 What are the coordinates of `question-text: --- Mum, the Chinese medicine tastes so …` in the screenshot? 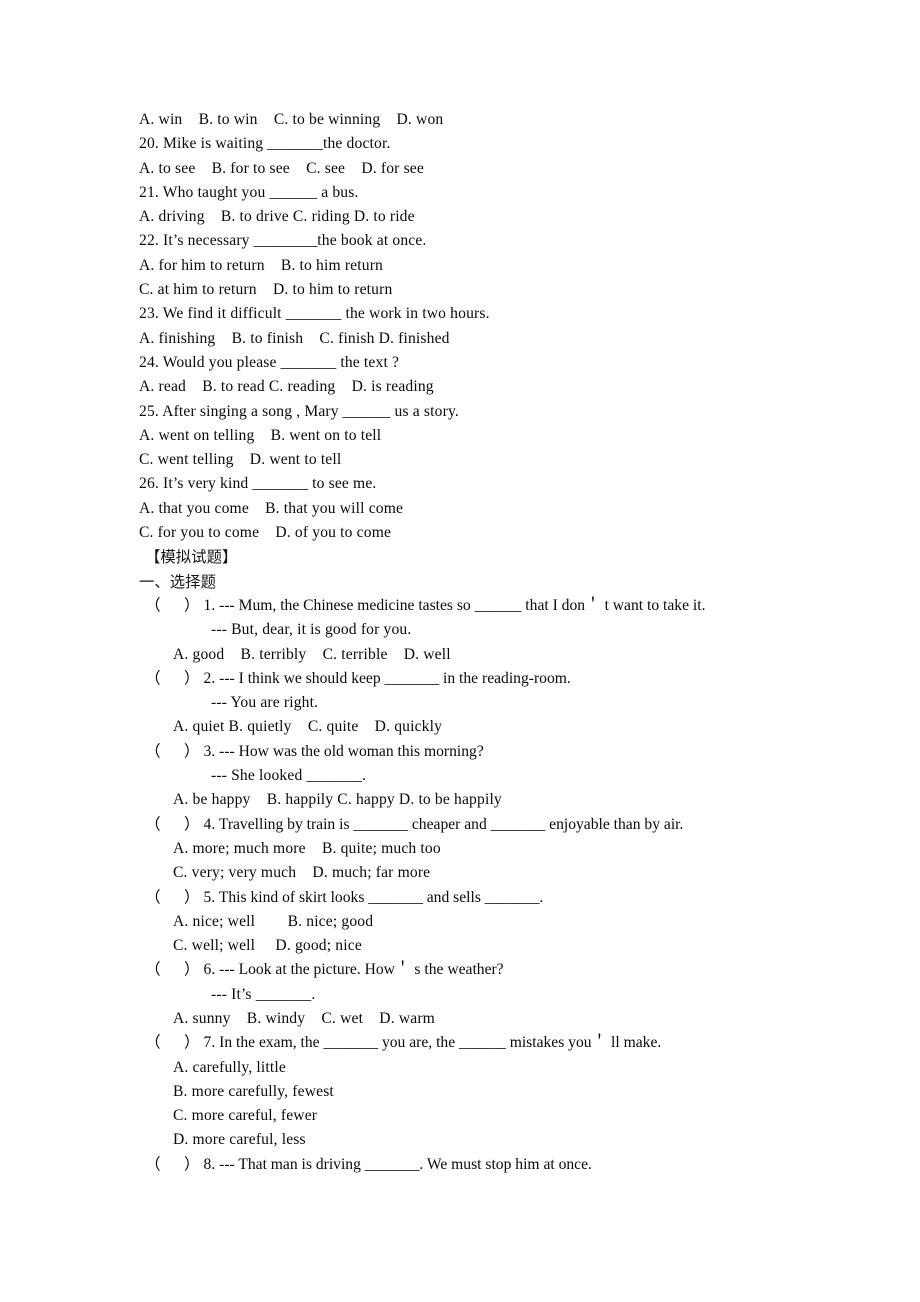 It's located at (462, 605).